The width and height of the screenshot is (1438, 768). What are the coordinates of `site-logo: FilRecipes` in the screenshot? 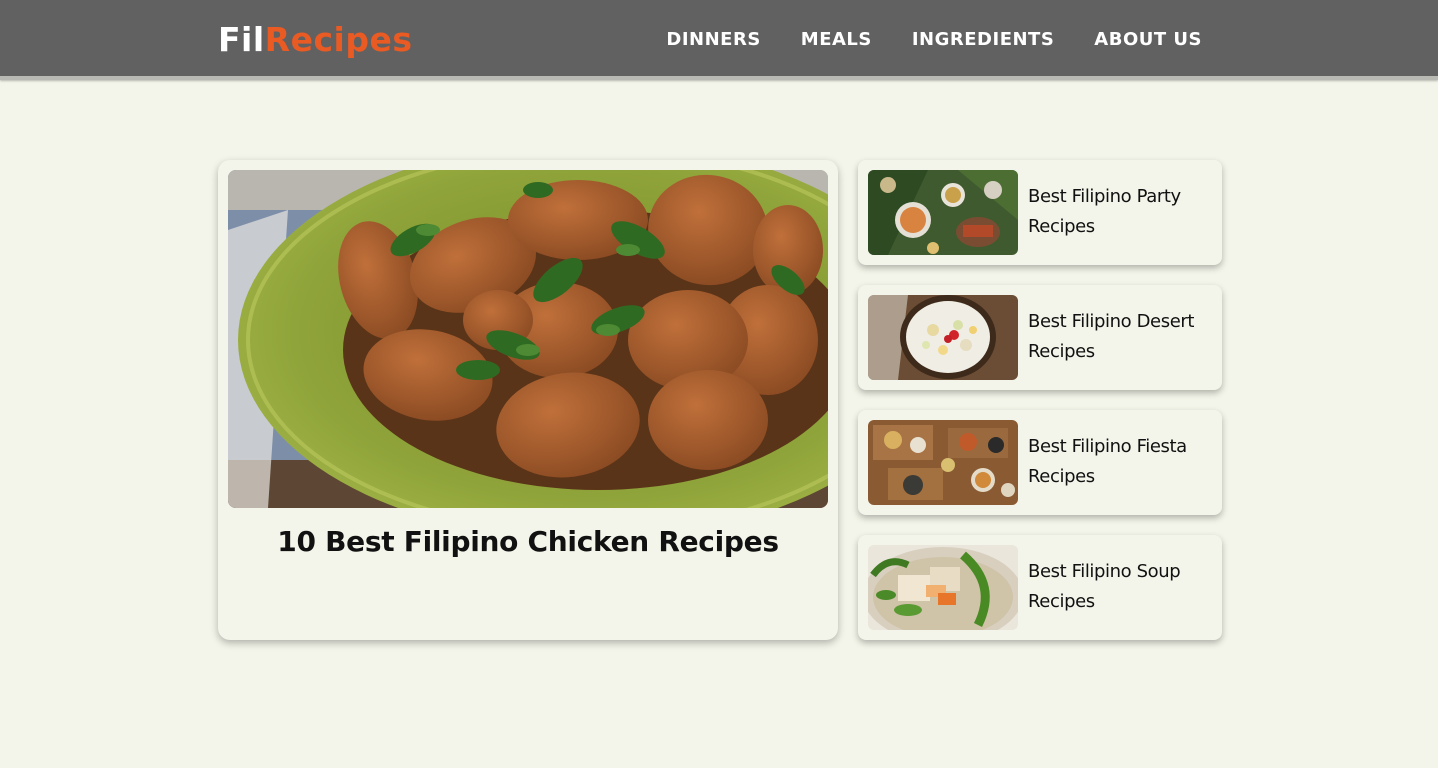 It's located at (315, 40).